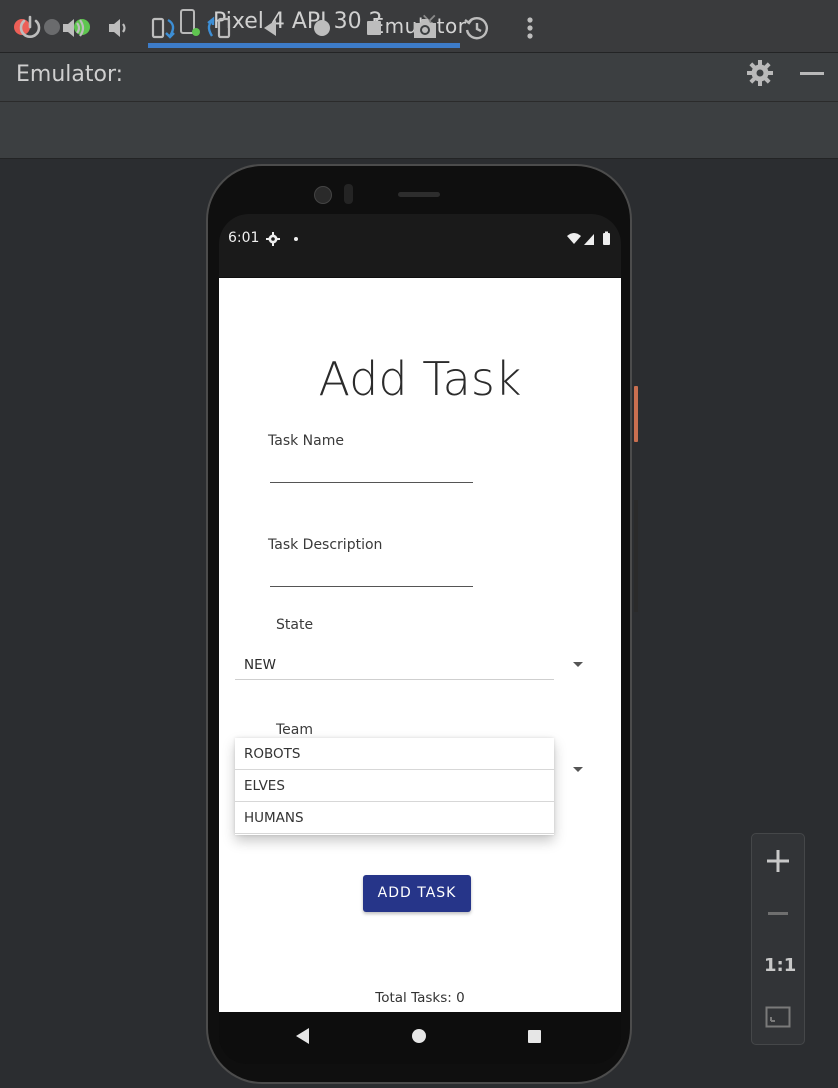  I want to click on zoom-actual-size-button: 1:1, so click(780, 965).